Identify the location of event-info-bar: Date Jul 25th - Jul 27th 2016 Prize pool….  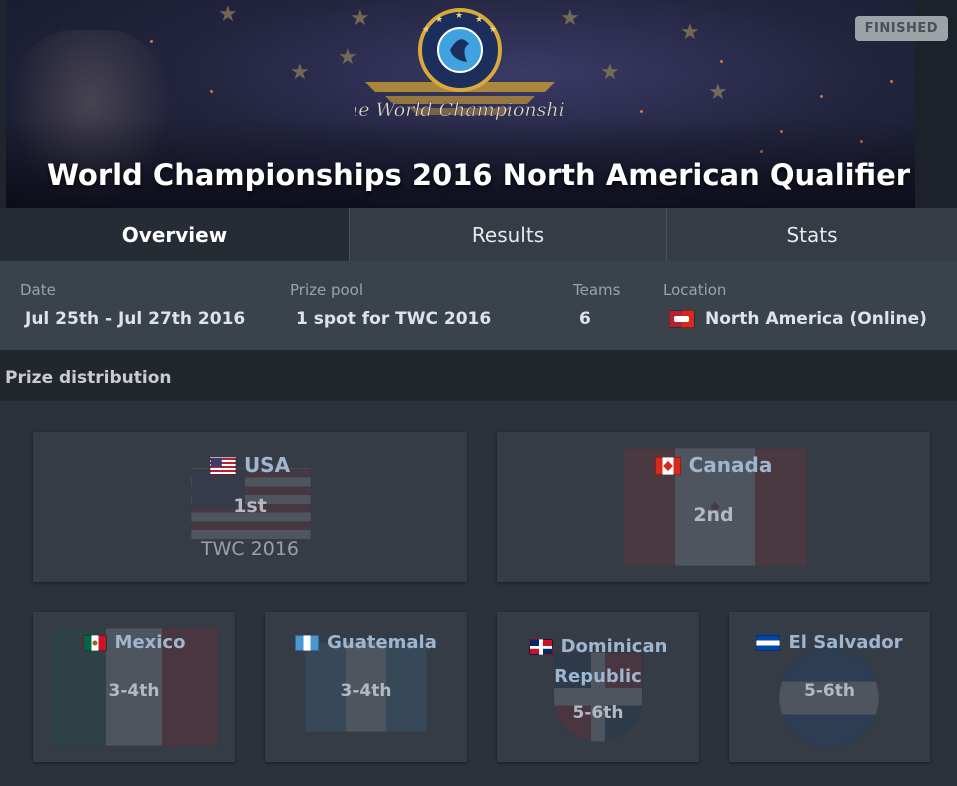
(478, 305).